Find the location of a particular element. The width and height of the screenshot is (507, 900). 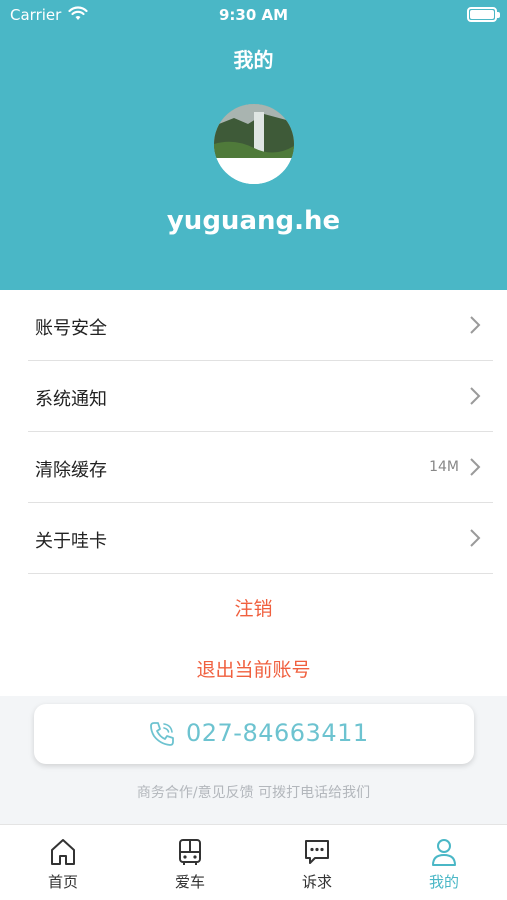

menu-item-system-notifications: 系统通知 is located at coordinates (260, 396).